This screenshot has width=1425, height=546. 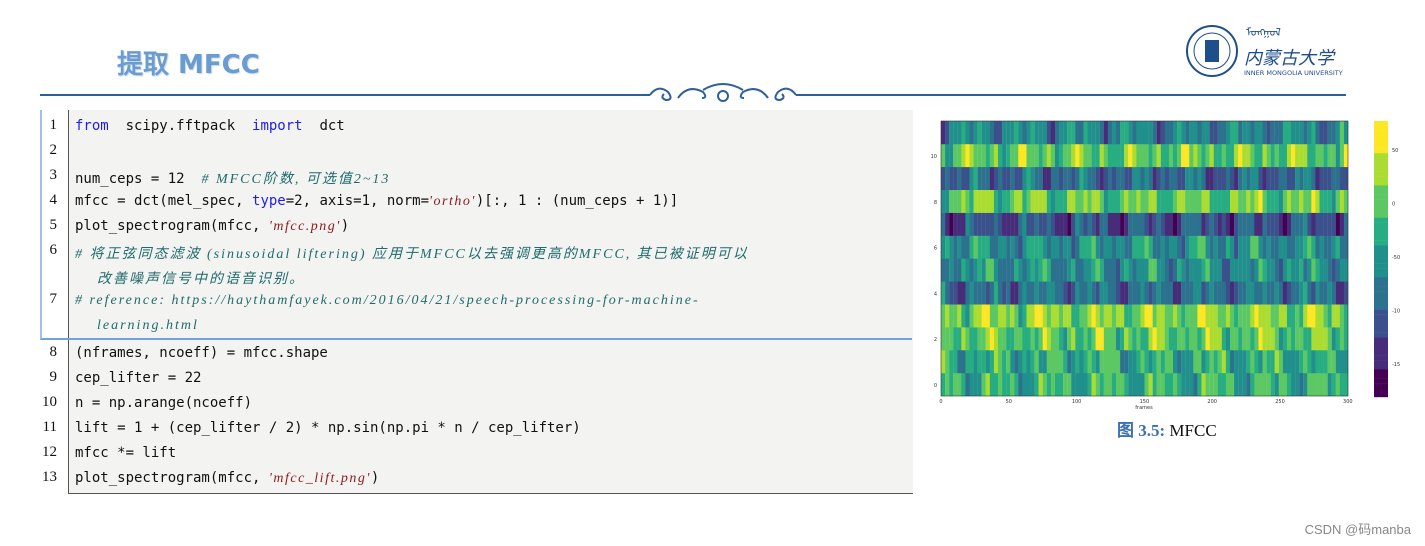 What do you see at coordinates (1141, 430) in the screenshot?
I see `caption-label: 图 3.5:` at bounding box center [1141, 430].